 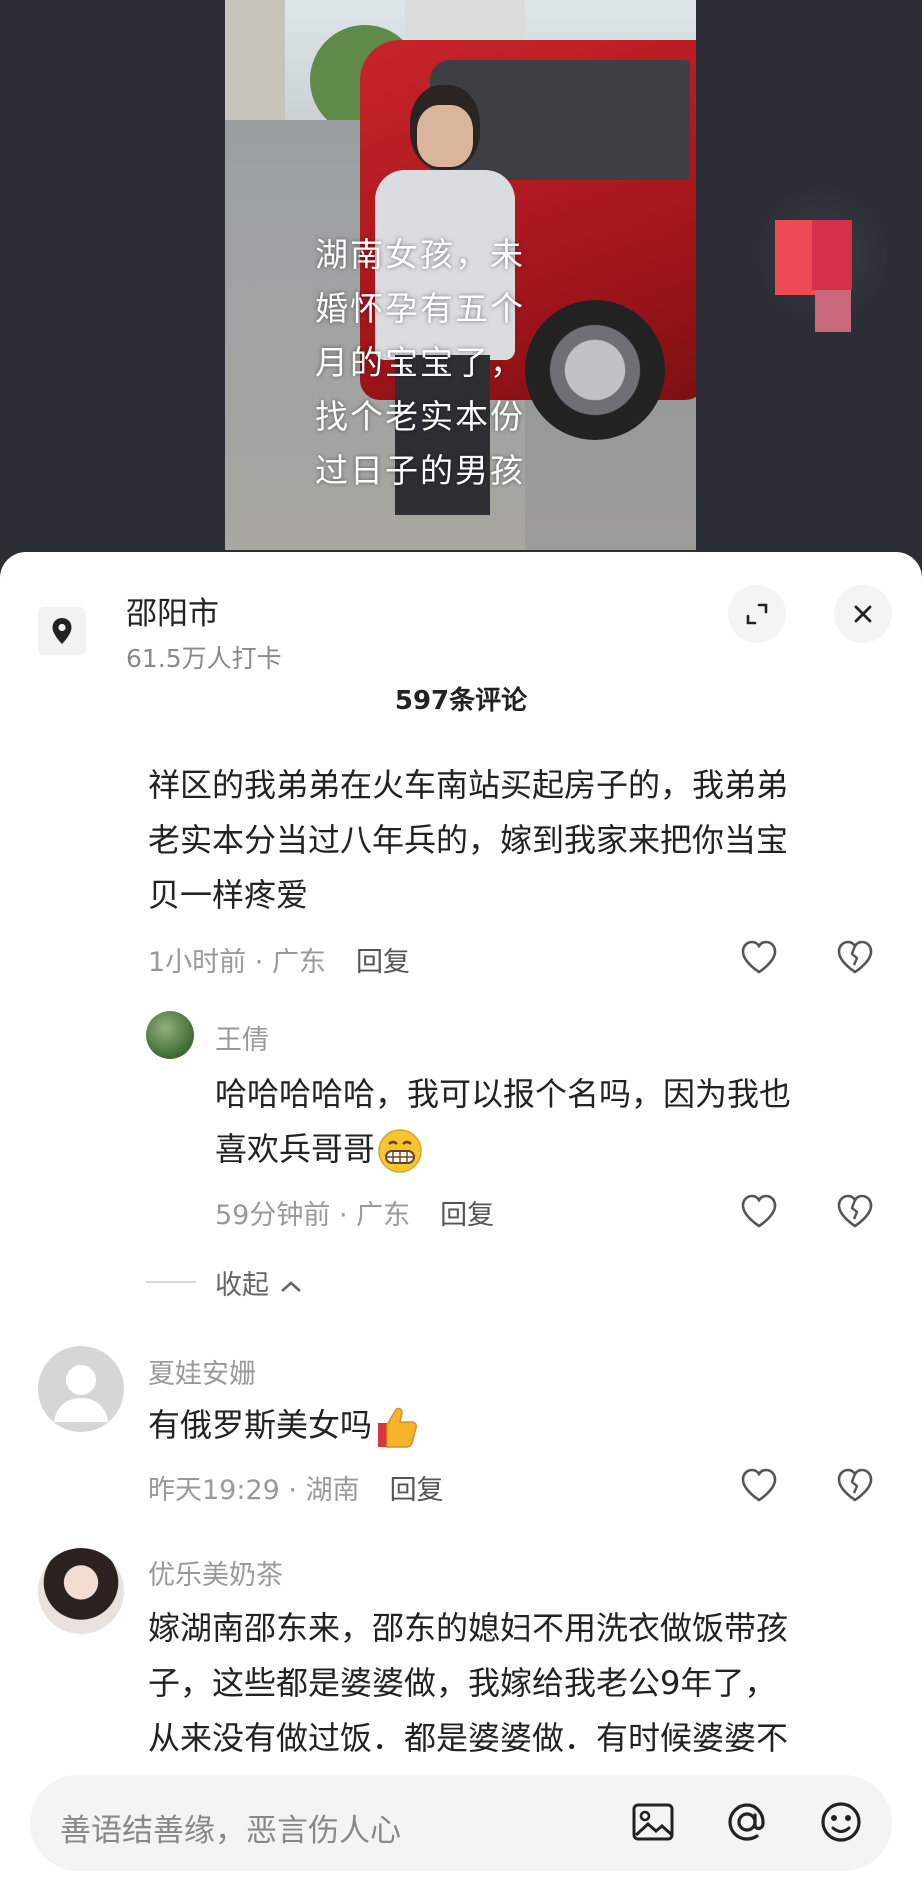 I want to click on video-caption: 湖南女孩，未 婚怀孕有五个 月的宝宝了， 找个老实本份 过日子的男孩, so click(x=420, y=362).